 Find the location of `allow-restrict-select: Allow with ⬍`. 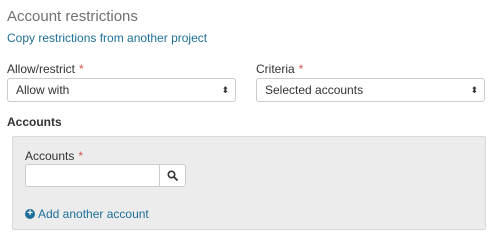

allow-restrict-select: Allow with ⬍ is located at coordinates (121, 90).